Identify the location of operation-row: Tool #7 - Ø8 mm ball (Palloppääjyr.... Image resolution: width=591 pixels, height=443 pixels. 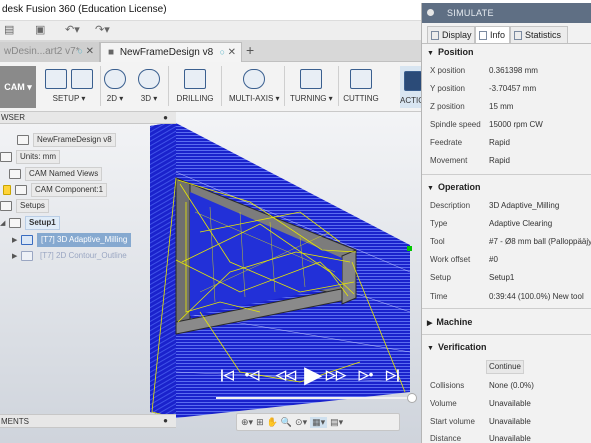
(506, 242).